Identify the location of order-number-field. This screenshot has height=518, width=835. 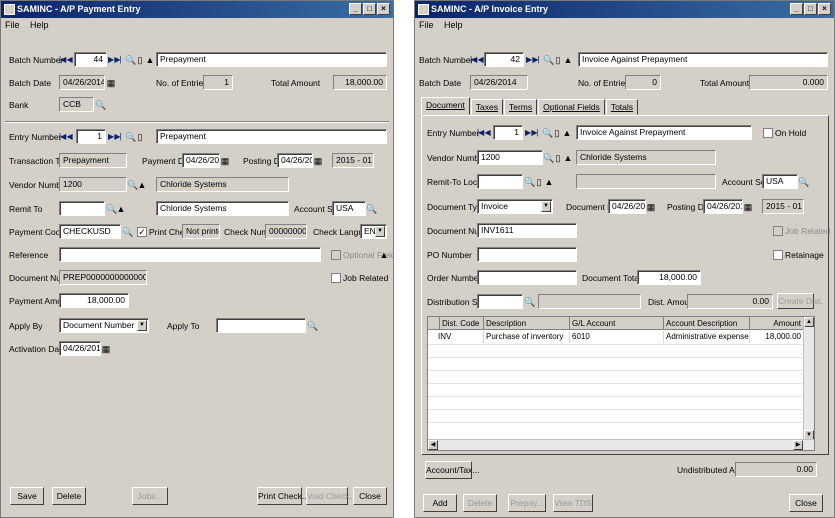
(527, 277).